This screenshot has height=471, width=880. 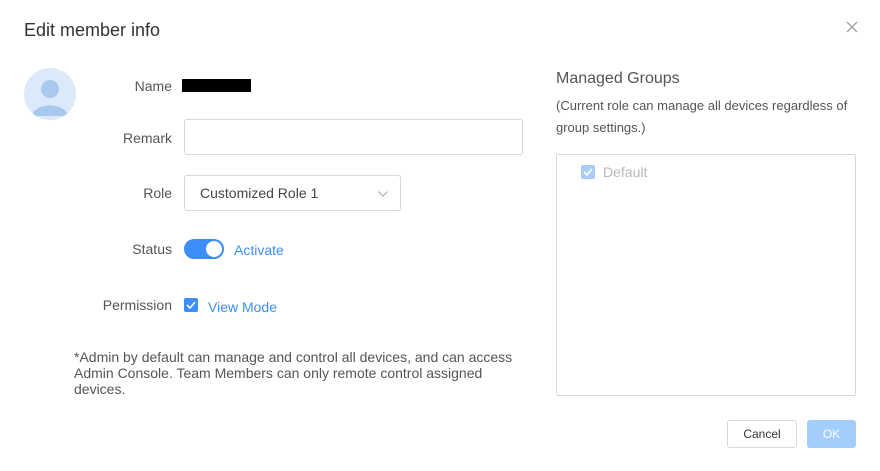 What do you see at coordinates (383, 194) in the screenshot?
I see `chevron-down-icon` at bounding box center [383, 194].